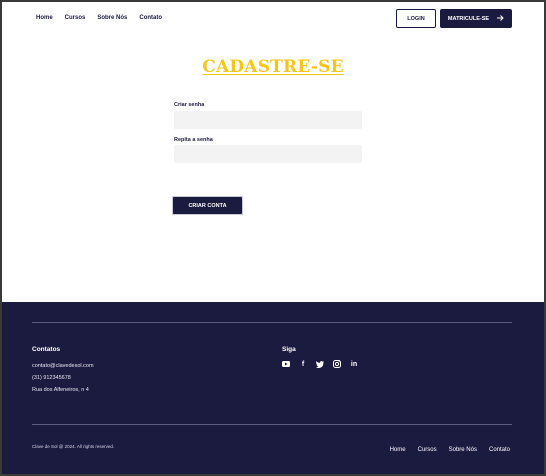  I want to click on youtube-icon, so click(286, 364).